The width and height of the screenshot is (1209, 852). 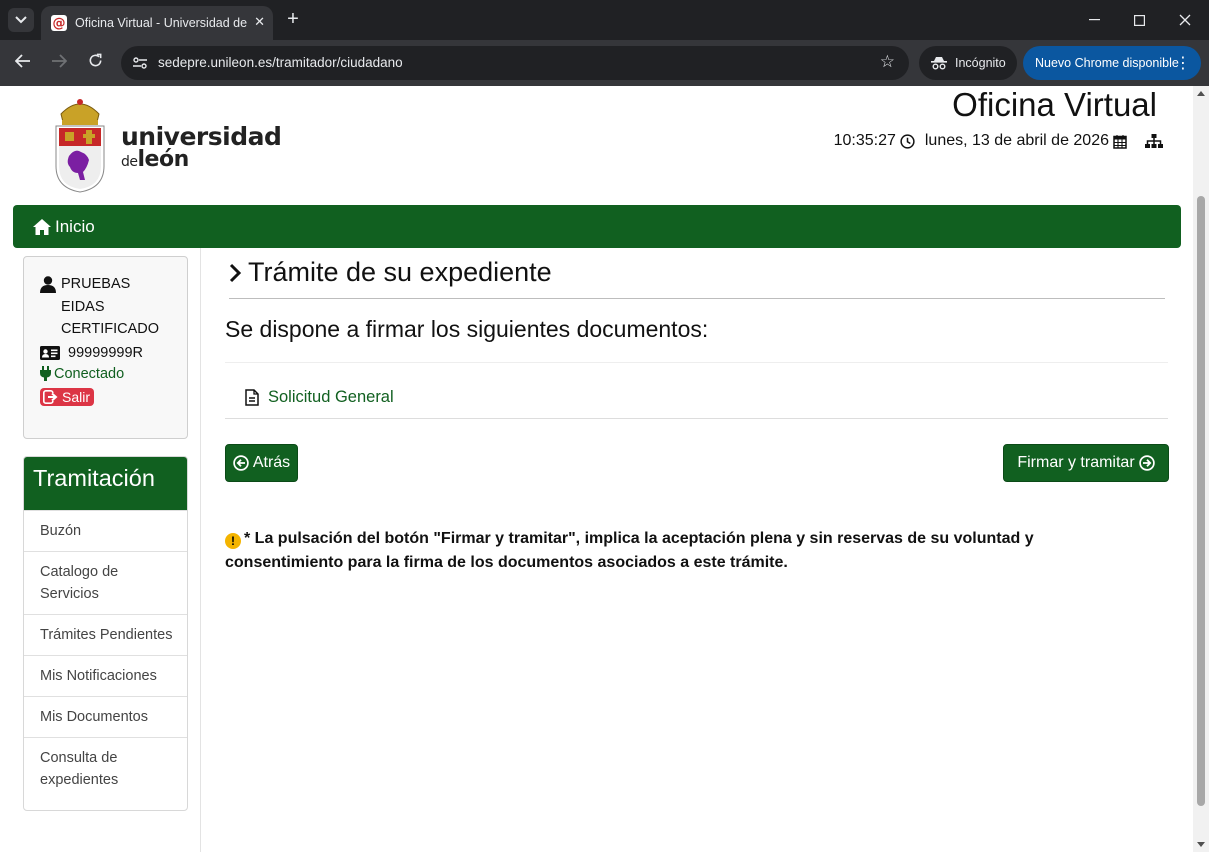 What do you see at coordinates (233, 541) in the screenshot?
I see `warning-icon: !` at bounding box center [233, 541].